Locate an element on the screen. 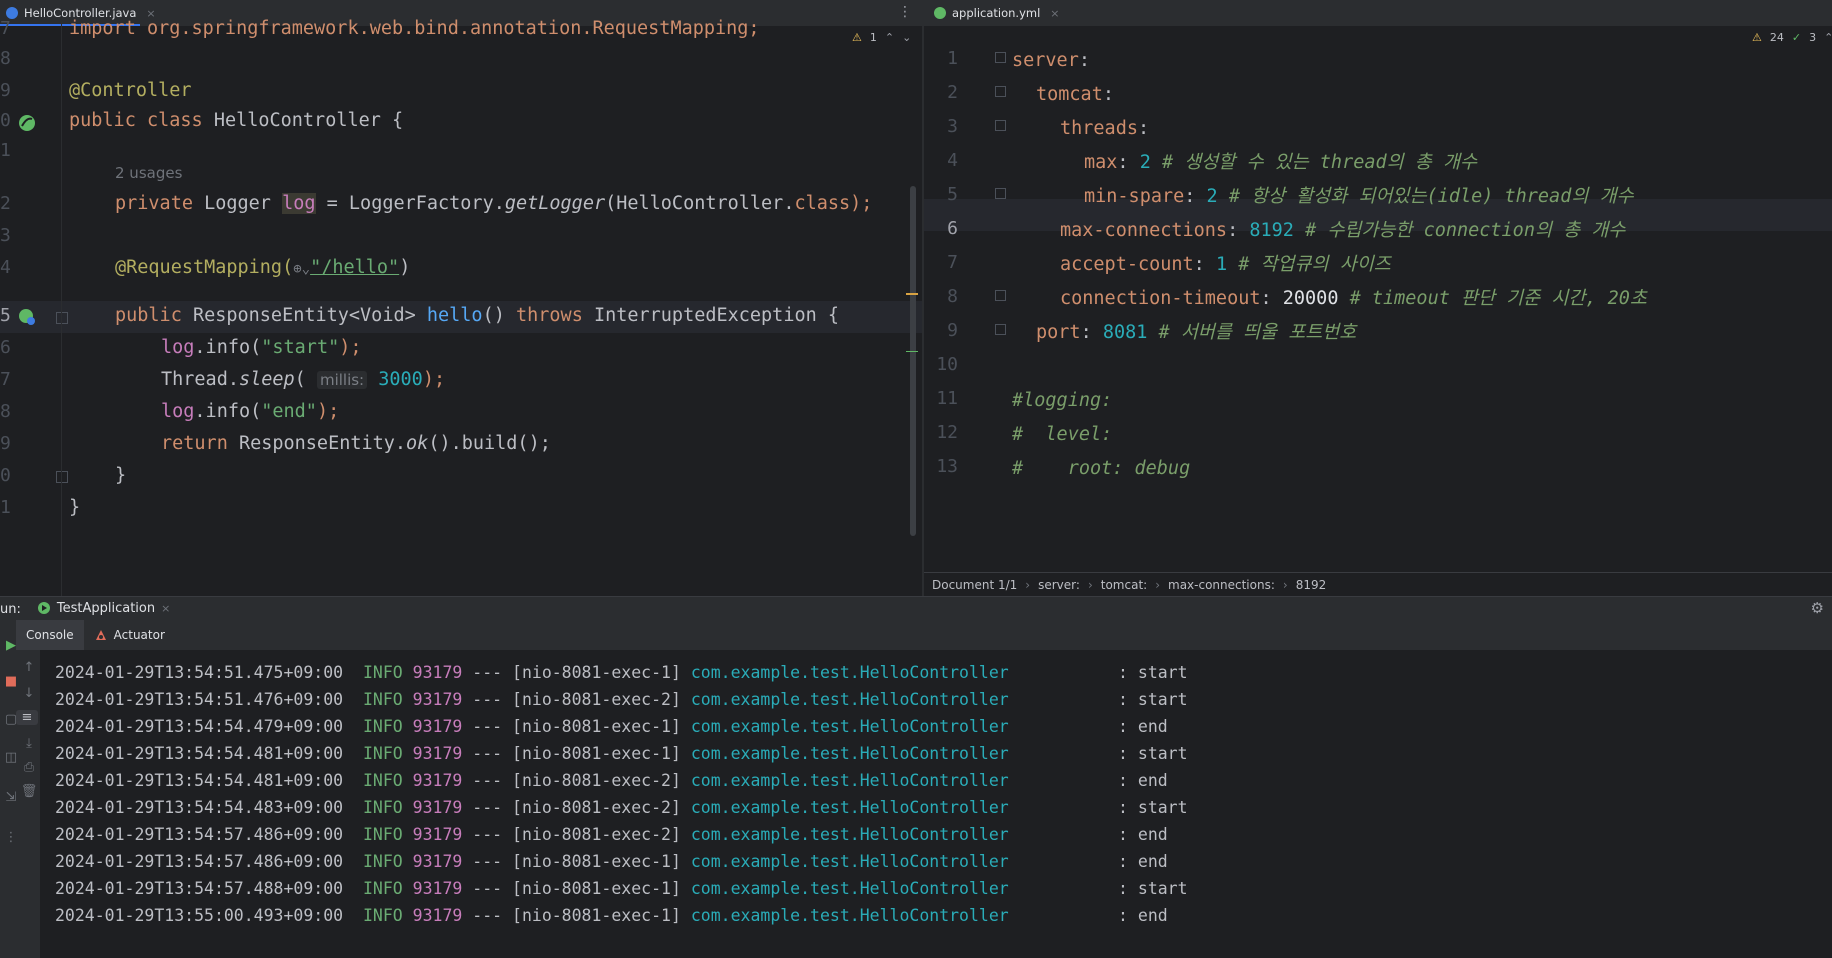 Image resolution: width=1832 pixels, height=958 pixels. run-config-tab: TestApplication × is located at coordinates (103, 609).